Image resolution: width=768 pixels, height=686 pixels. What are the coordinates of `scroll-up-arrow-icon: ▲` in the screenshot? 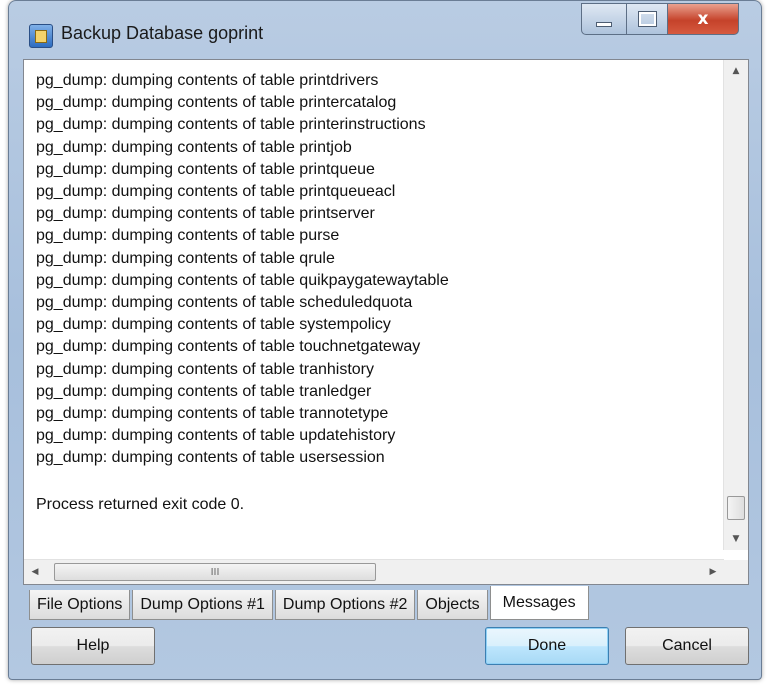 It's located at (736, 71).